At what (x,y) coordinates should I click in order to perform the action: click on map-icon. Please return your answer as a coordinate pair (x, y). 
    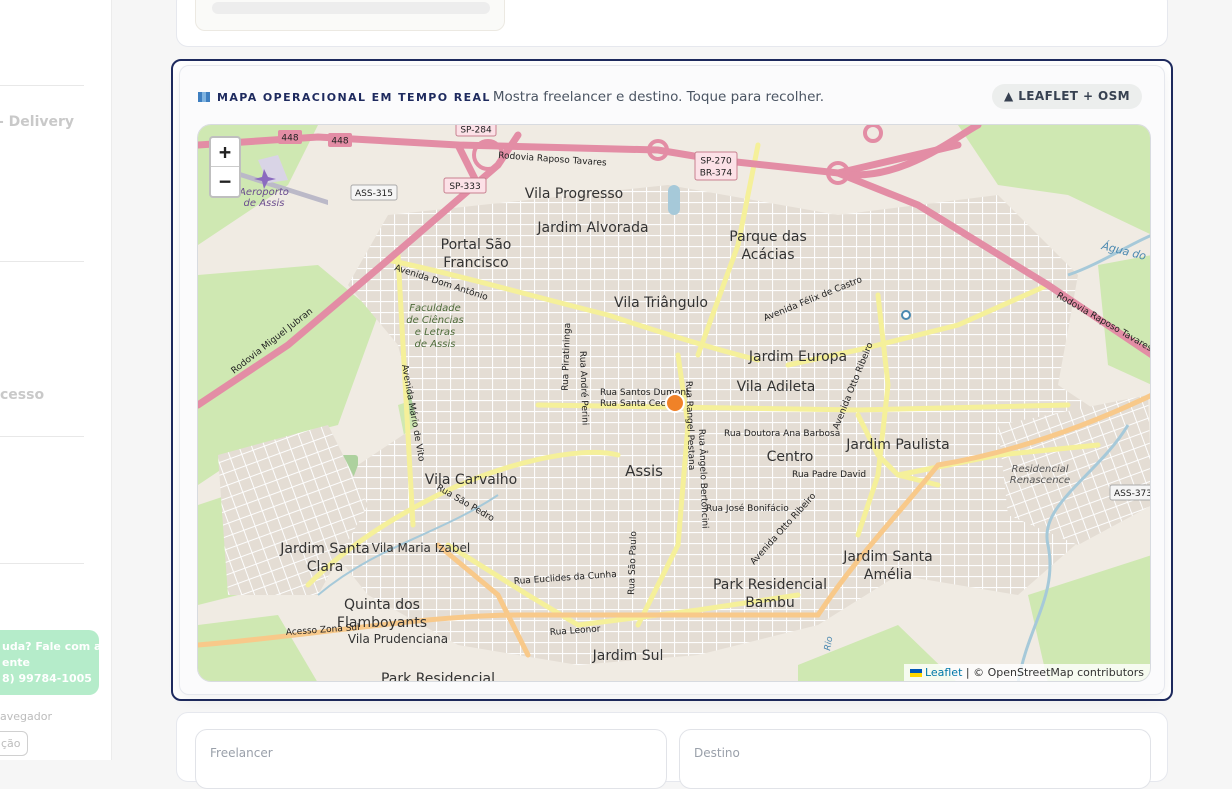
    Looking at the image, I should click on (204, 97).